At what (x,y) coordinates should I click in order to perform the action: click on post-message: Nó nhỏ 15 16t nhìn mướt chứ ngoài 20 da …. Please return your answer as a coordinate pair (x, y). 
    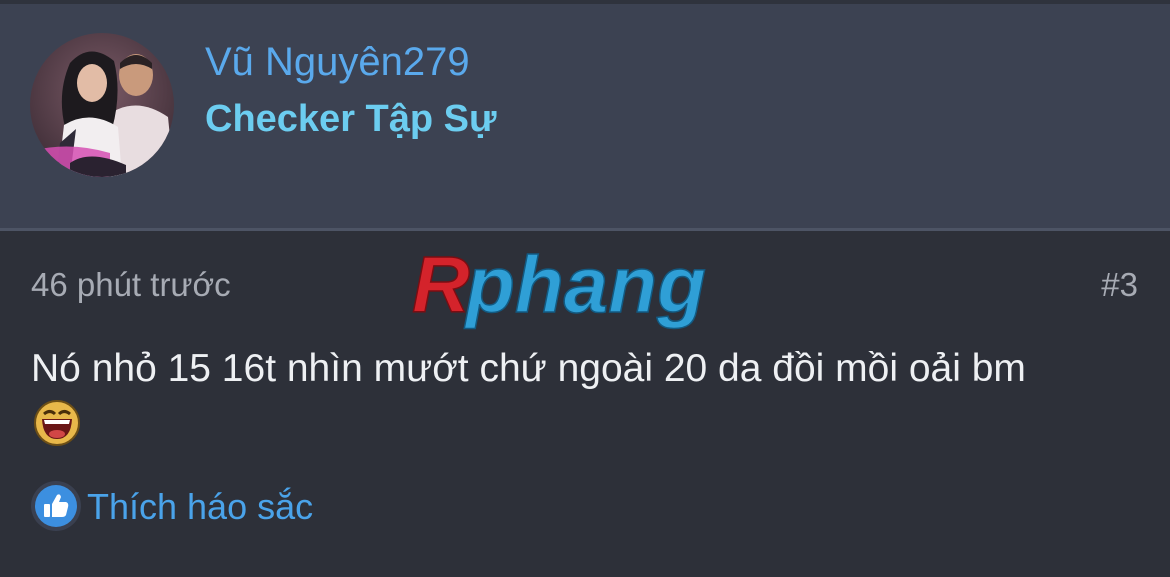
    Looking at the image, I should click on (528, 368).